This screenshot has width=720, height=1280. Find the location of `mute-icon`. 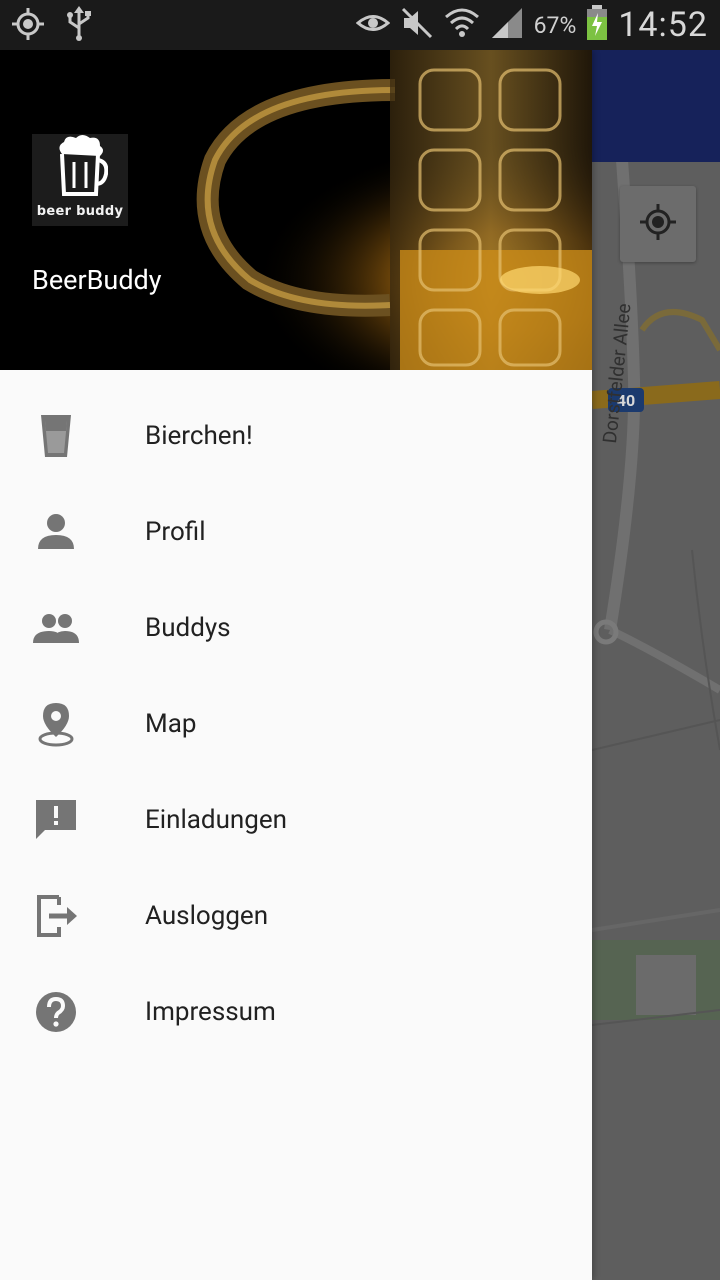

mute-icon is located at coordinates (417, 25).